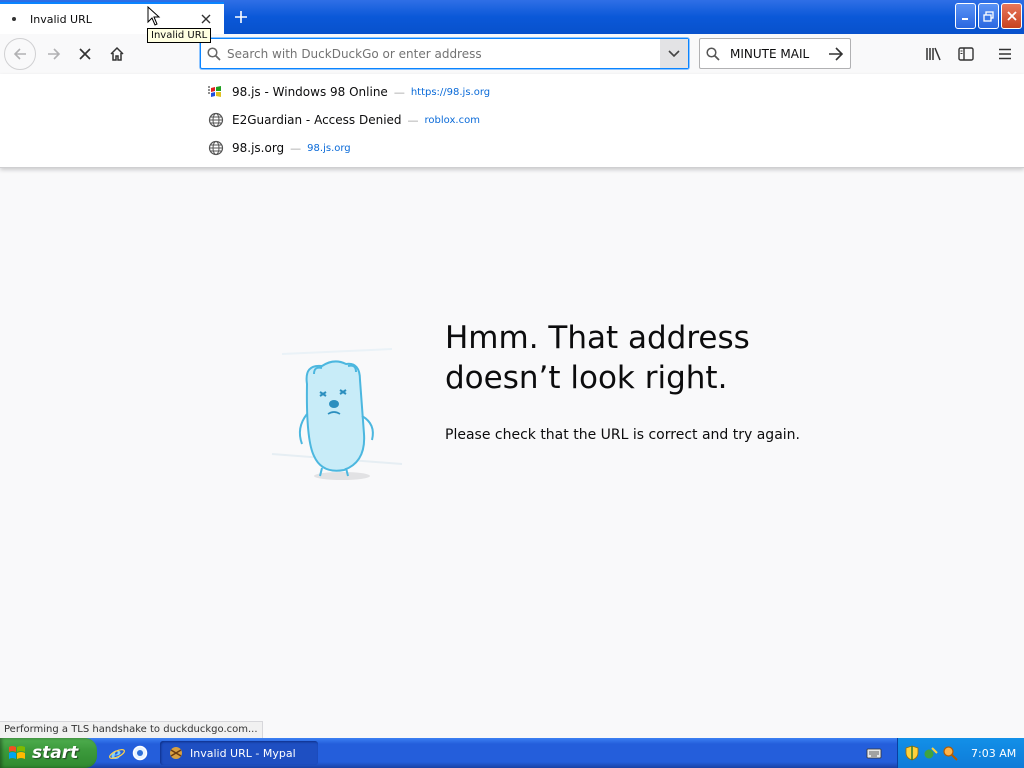 The image size is (1024, 768). I want to click on autocomplete-item: 98.js.org — 98.js.org, so click(279, 148).